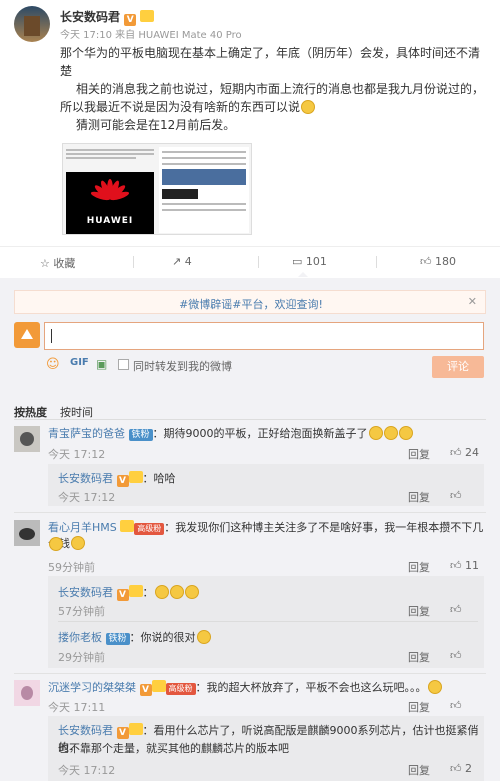 This screenshot has width=500, height=781. Describe the element at coordinates (81, 611) in the screenshot. I see `reply-time: 57分钟前` at that location.